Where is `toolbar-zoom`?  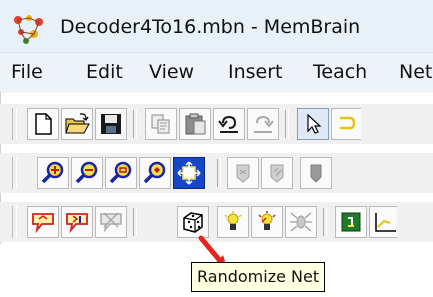
toolbar-zoom is located at coordinates (216, 173).